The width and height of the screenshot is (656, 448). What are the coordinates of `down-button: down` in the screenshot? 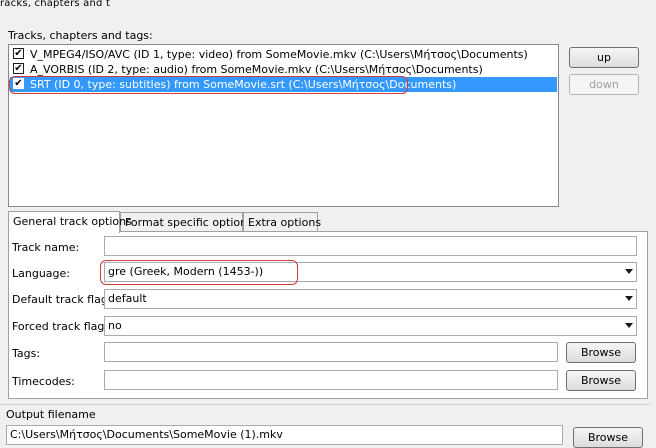 It's located at (604, 84).